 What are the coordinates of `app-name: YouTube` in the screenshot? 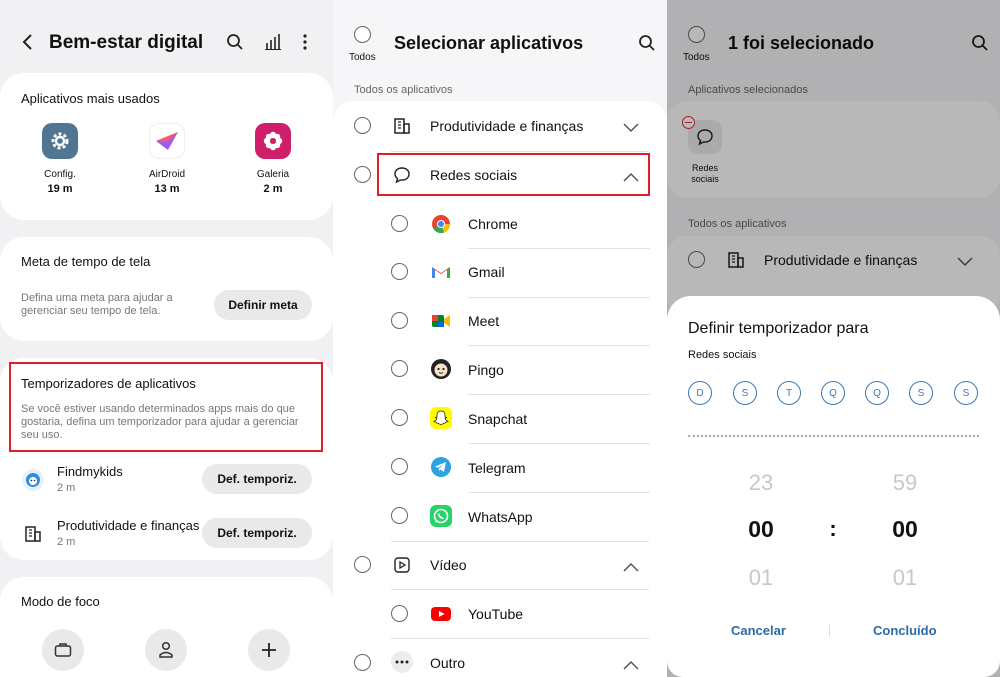 It's located at (495, 614).